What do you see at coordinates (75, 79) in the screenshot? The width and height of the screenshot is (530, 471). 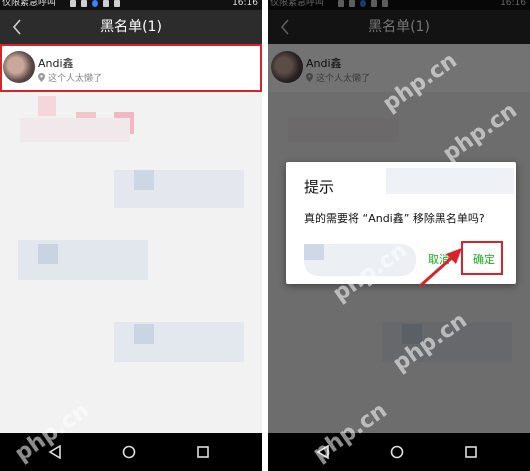 I see `signature-text: 这个人太懒了` at bounding box center [75, 79].